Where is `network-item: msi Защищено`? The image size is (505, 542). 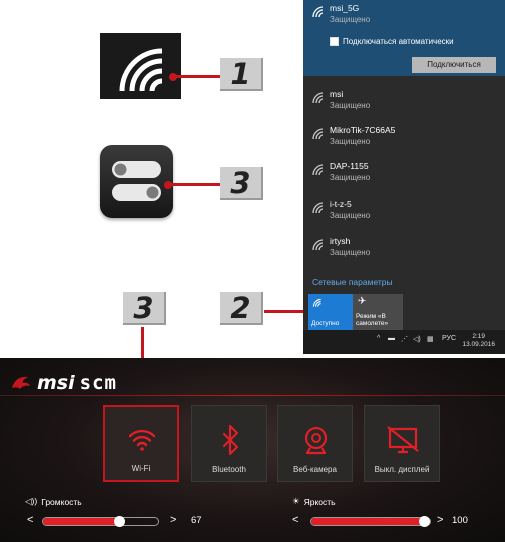
network-item: msi Защищено is located at coordinates (404, 106).